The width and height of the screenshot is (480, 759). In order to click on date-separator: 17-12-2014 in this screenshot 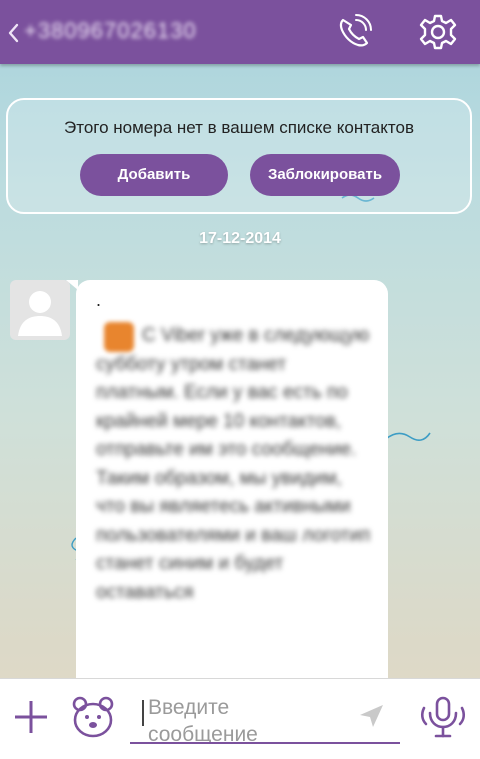, I will do `click(240, 238)`.